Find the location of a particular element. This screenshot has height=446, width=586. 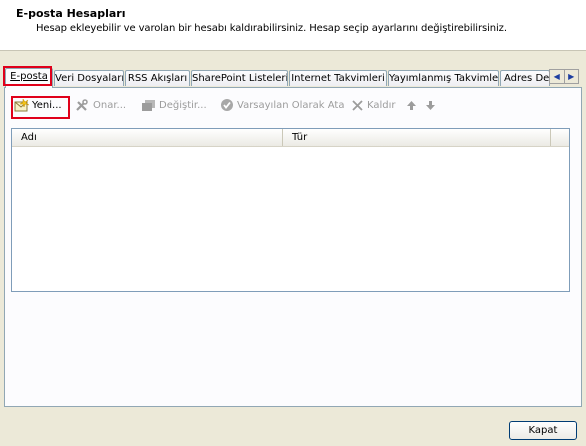

close-icon is located at coordinates (357, 105).